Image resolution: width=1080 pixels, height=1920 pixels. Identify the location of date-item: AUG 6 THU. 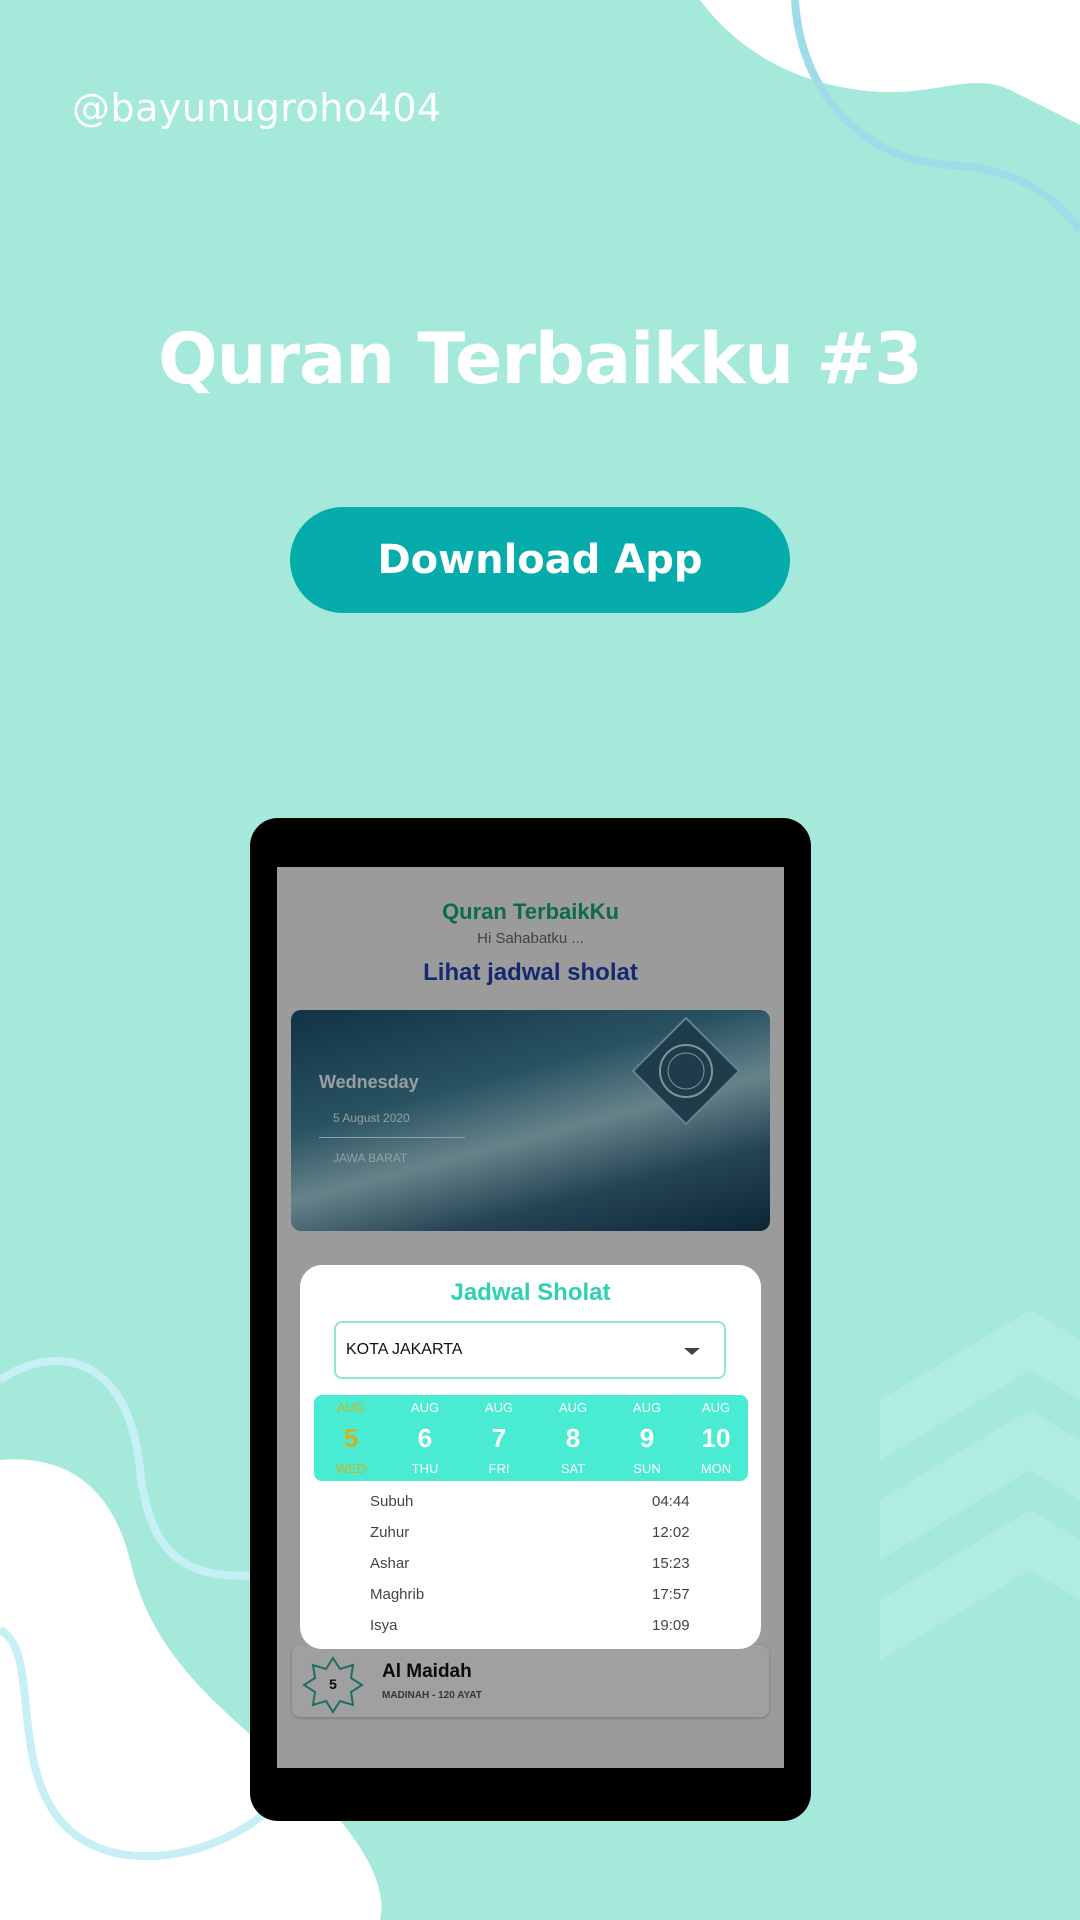
(425, 1438).